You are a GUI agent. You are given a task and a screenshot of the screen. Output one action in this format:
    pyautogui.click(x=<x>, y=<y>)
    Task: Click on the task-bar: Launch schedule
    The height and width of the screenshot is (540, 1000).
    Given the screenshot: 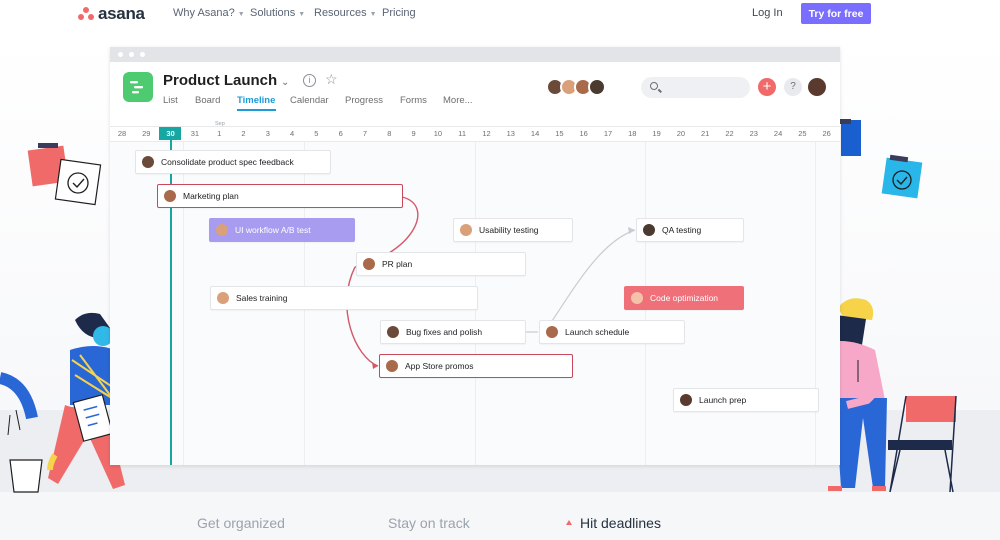 What is the action you would take?
    pyautogui.click(x=612, y=332)
    